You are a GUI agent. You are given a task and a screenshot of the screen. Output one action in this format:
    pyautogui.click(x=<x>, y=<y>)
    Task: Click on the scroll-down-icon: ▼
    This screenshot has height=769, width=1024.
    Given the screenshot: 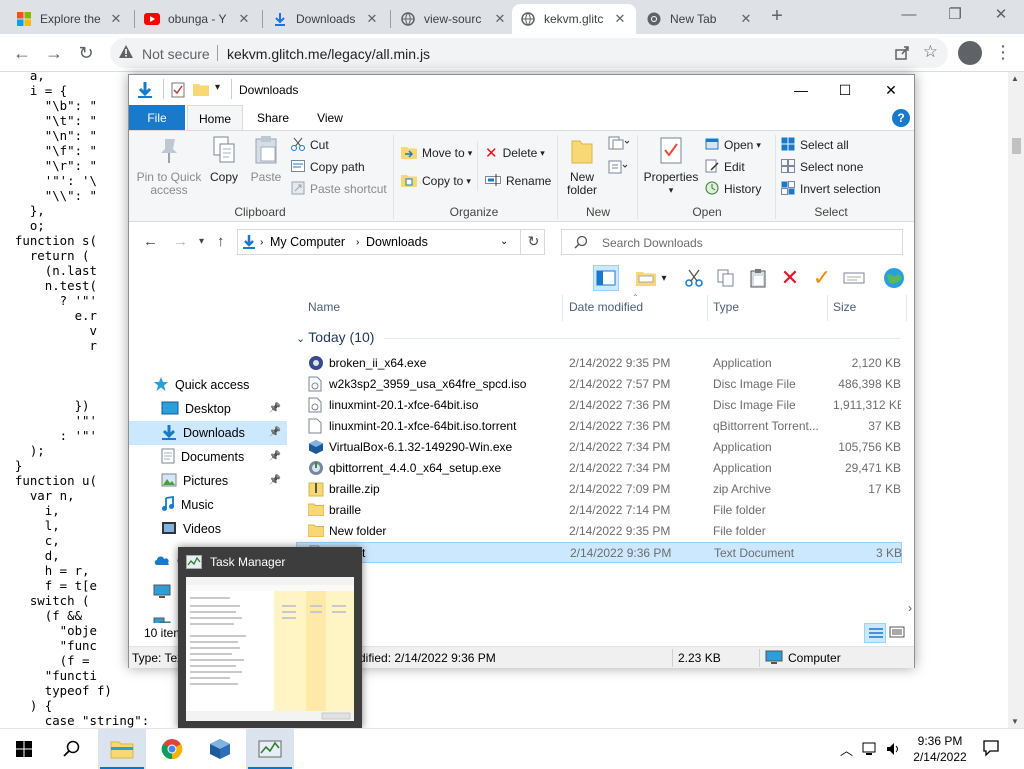 What is the action you would take?
    pyautogui.click(x=1015, y=721)
    